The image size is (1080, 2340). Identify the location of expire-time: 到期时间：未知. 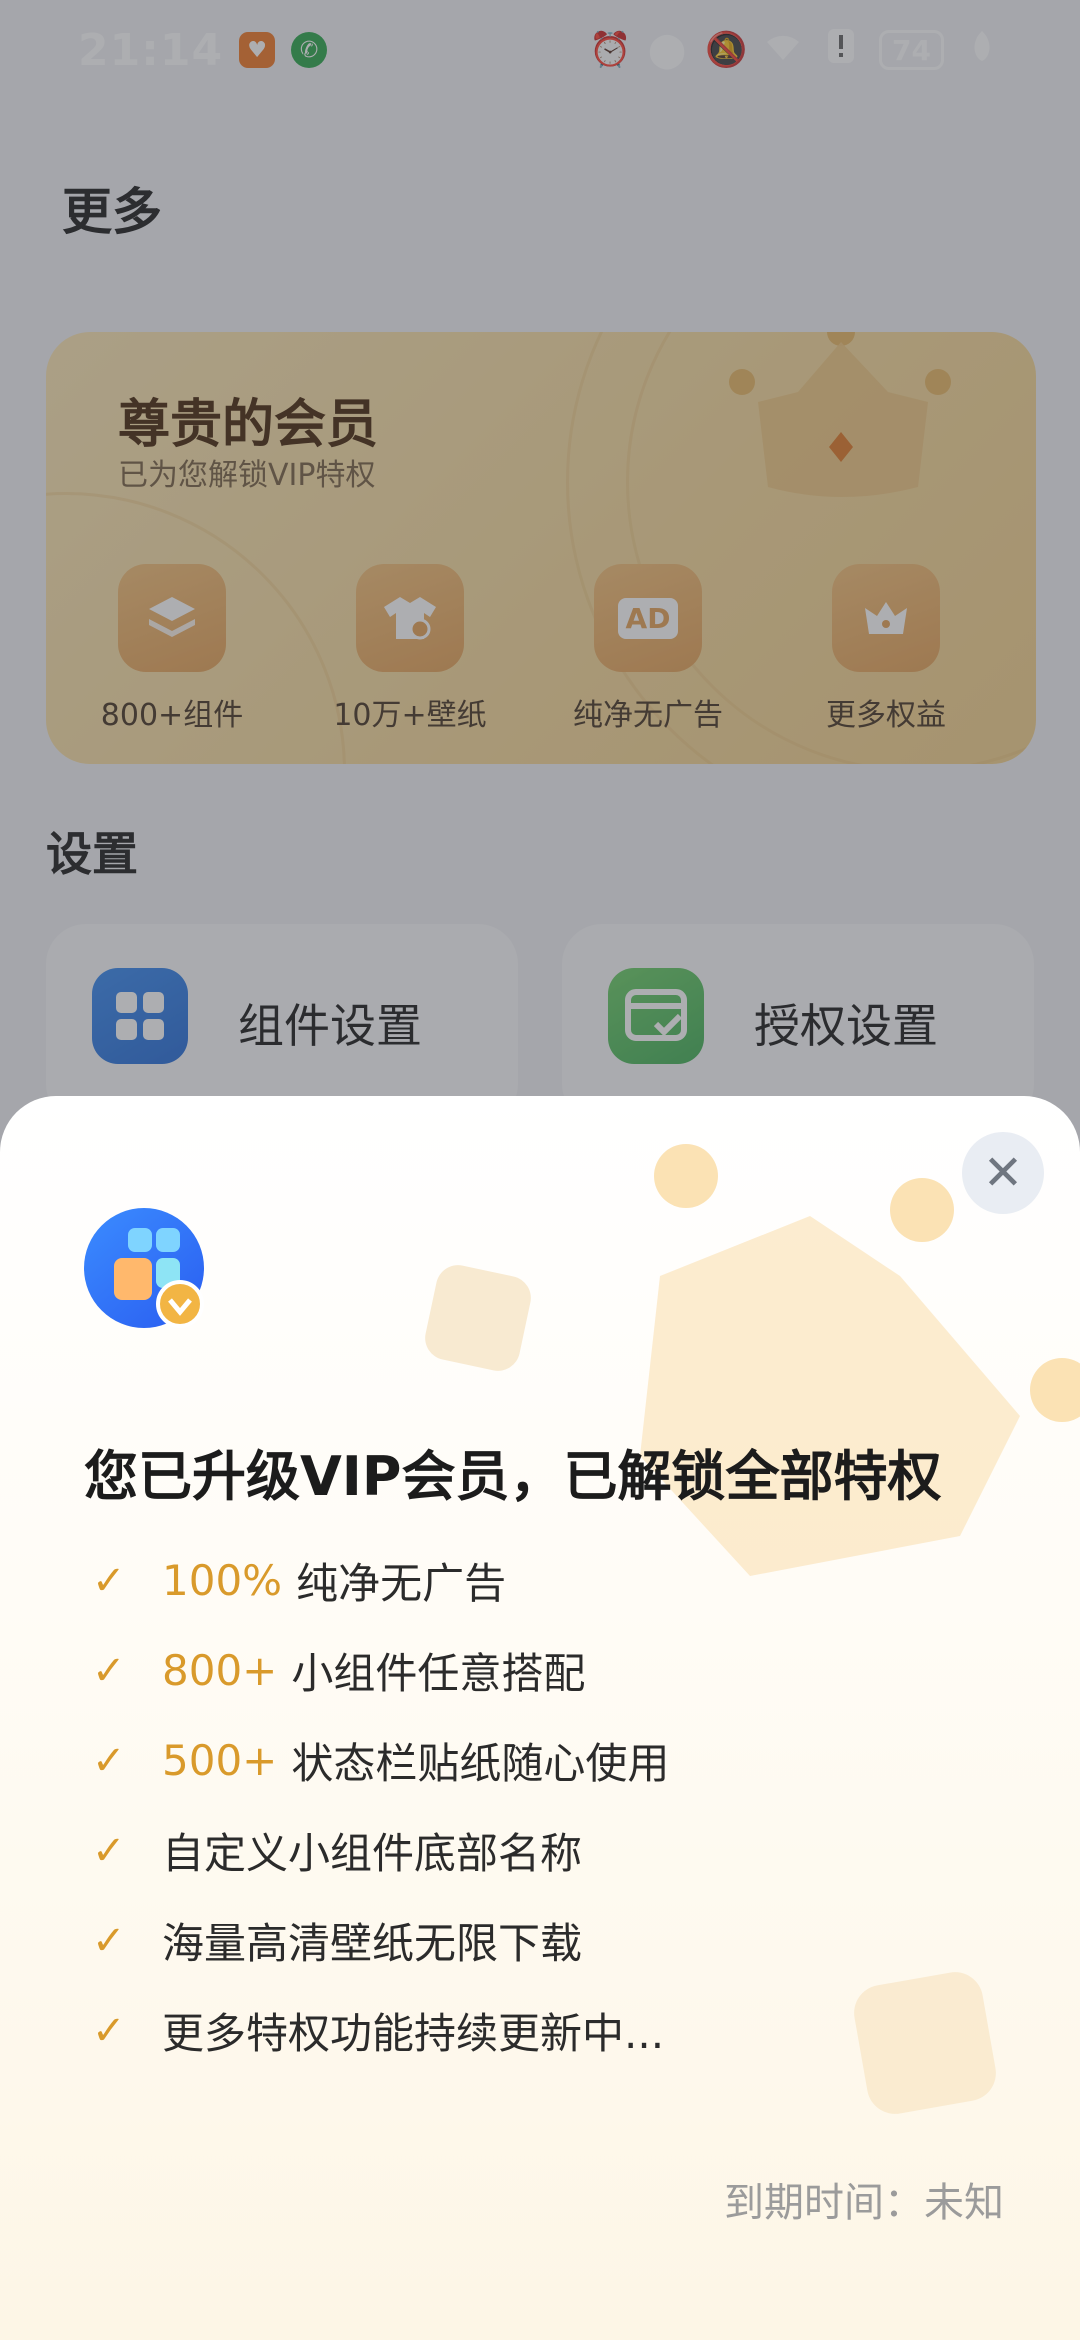
(864, 2203).